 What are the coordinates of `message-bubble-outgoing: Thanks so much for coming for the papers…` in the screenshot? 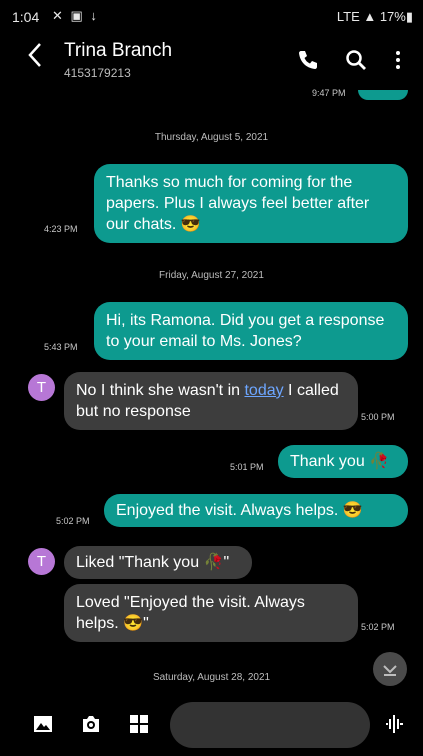 It's located at (251, 203).